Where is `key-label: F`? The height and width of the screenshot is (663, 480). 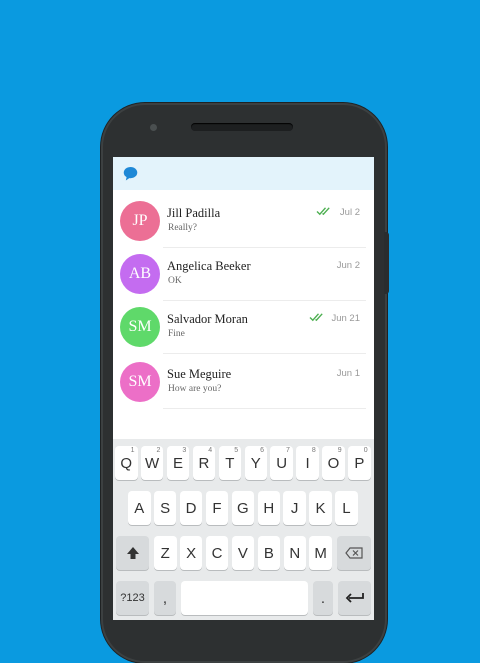
key-label: F is located at coordinates (217, 508).